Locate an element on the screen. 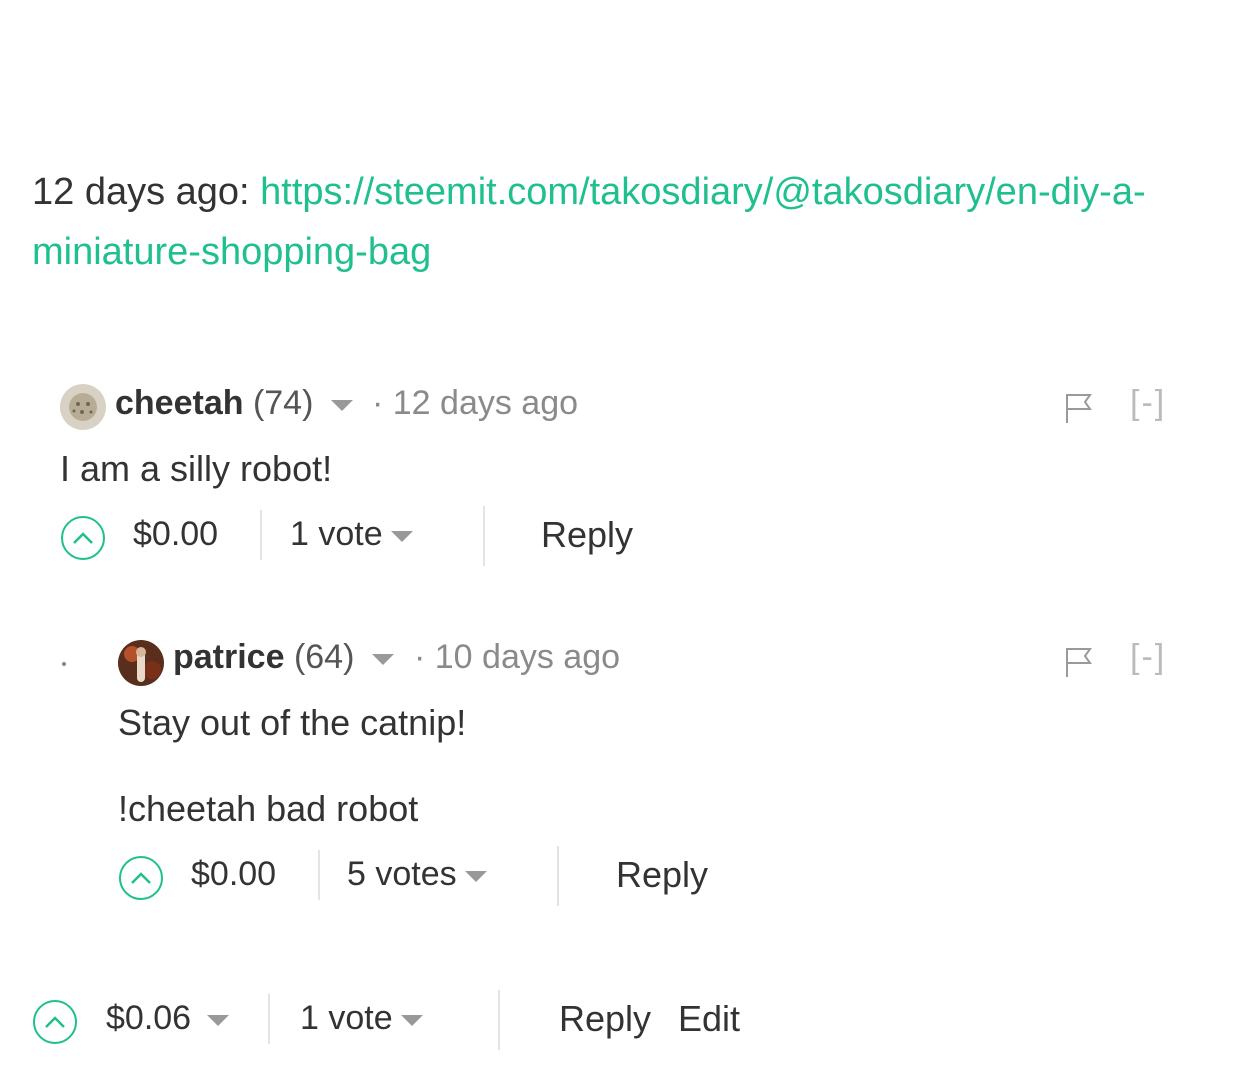 This screenshot has width=1242, height=1073. comment-author: cheetah (74) is located at coordinates (234, 403).